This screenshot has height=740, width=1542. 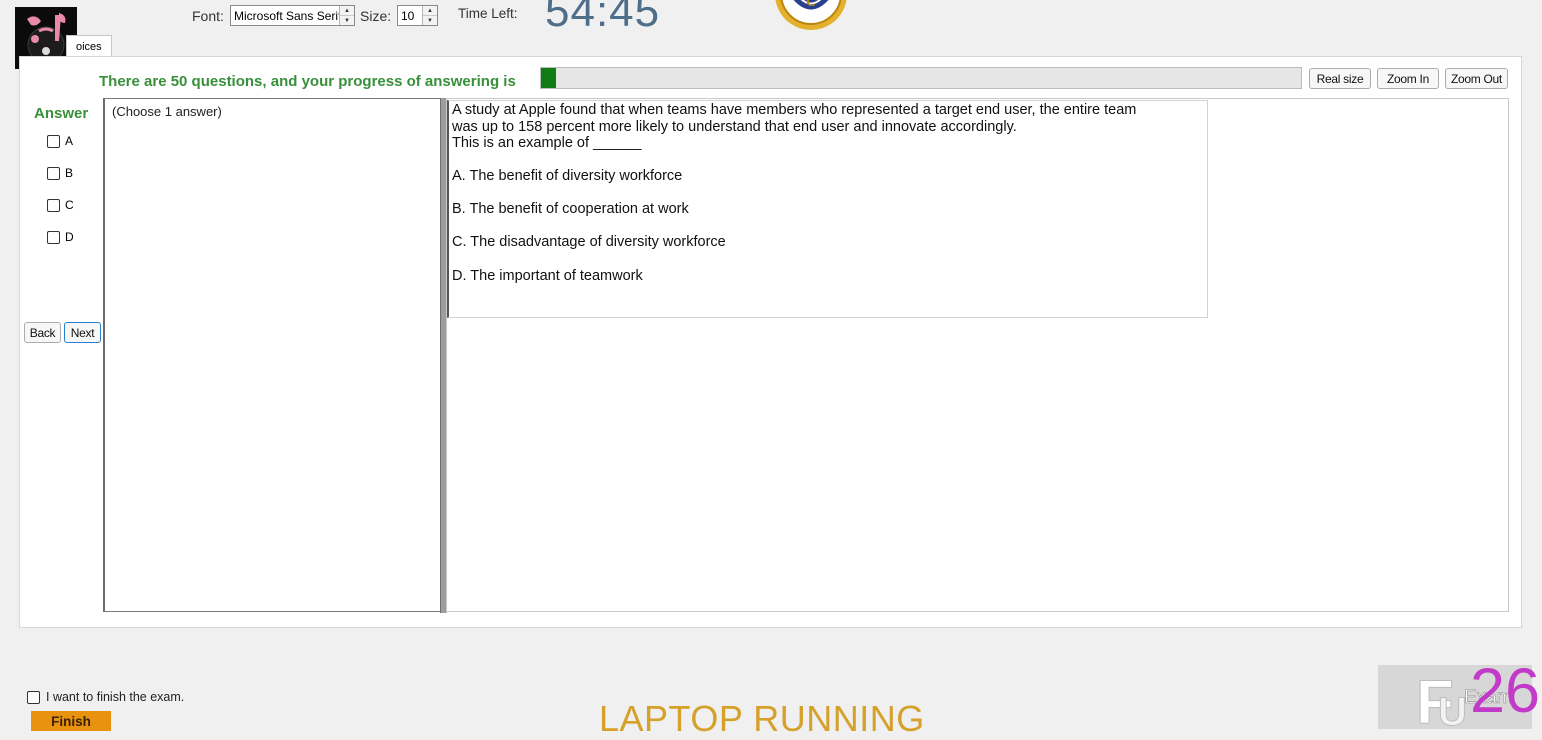 What do you see at coordinates (115, 697) in the screenshot?
I see `finish-confirm-label: I want to finish the exam.` at bounding box center [115, 697].